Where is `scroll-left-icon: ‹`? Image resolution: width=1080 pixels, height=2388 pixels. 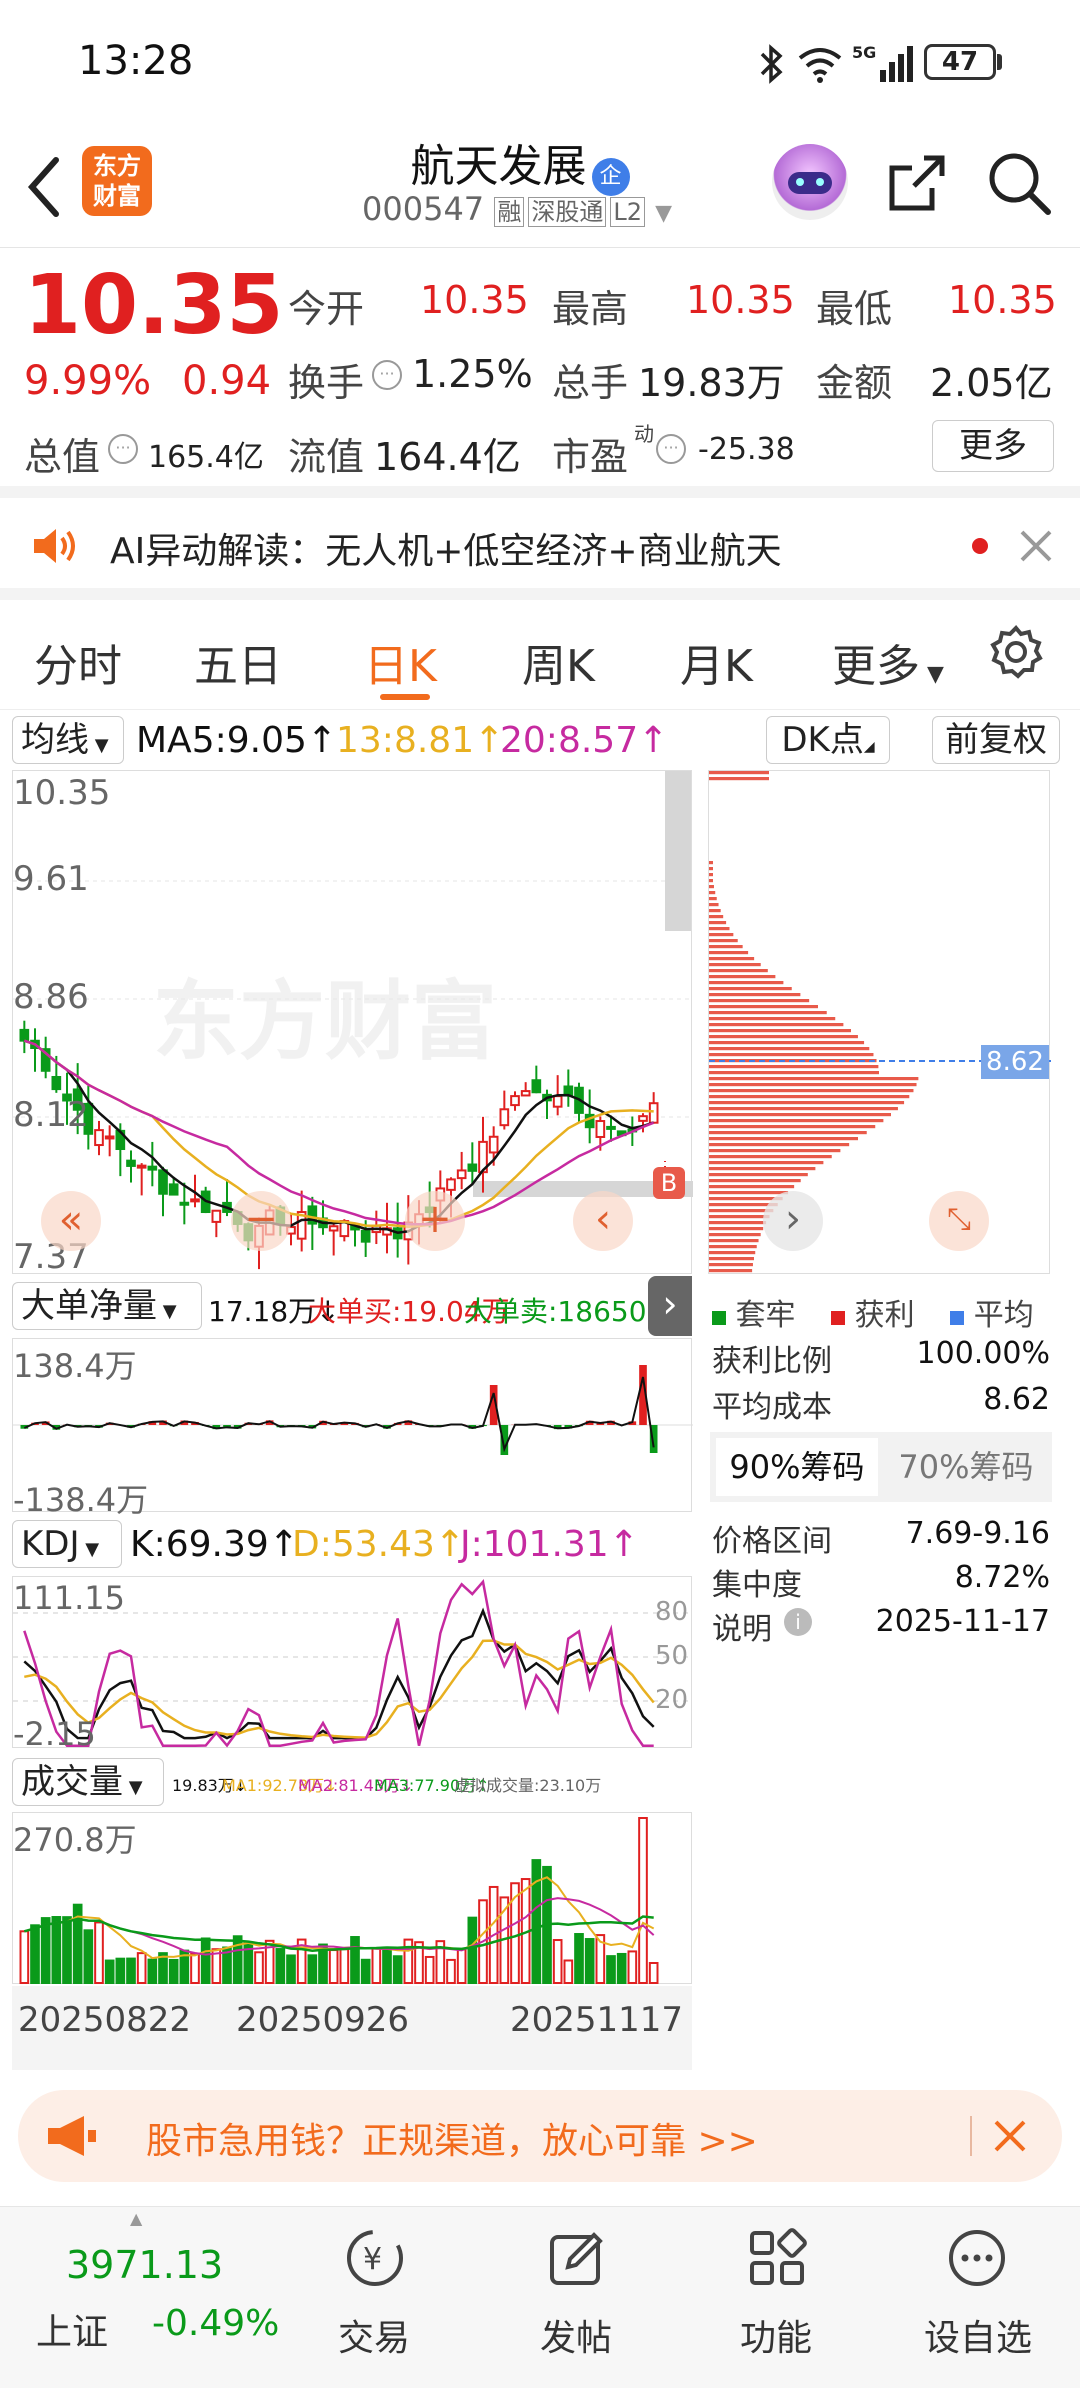
scroll-left-icon: ‹ is located at coordinates (603, 1221).